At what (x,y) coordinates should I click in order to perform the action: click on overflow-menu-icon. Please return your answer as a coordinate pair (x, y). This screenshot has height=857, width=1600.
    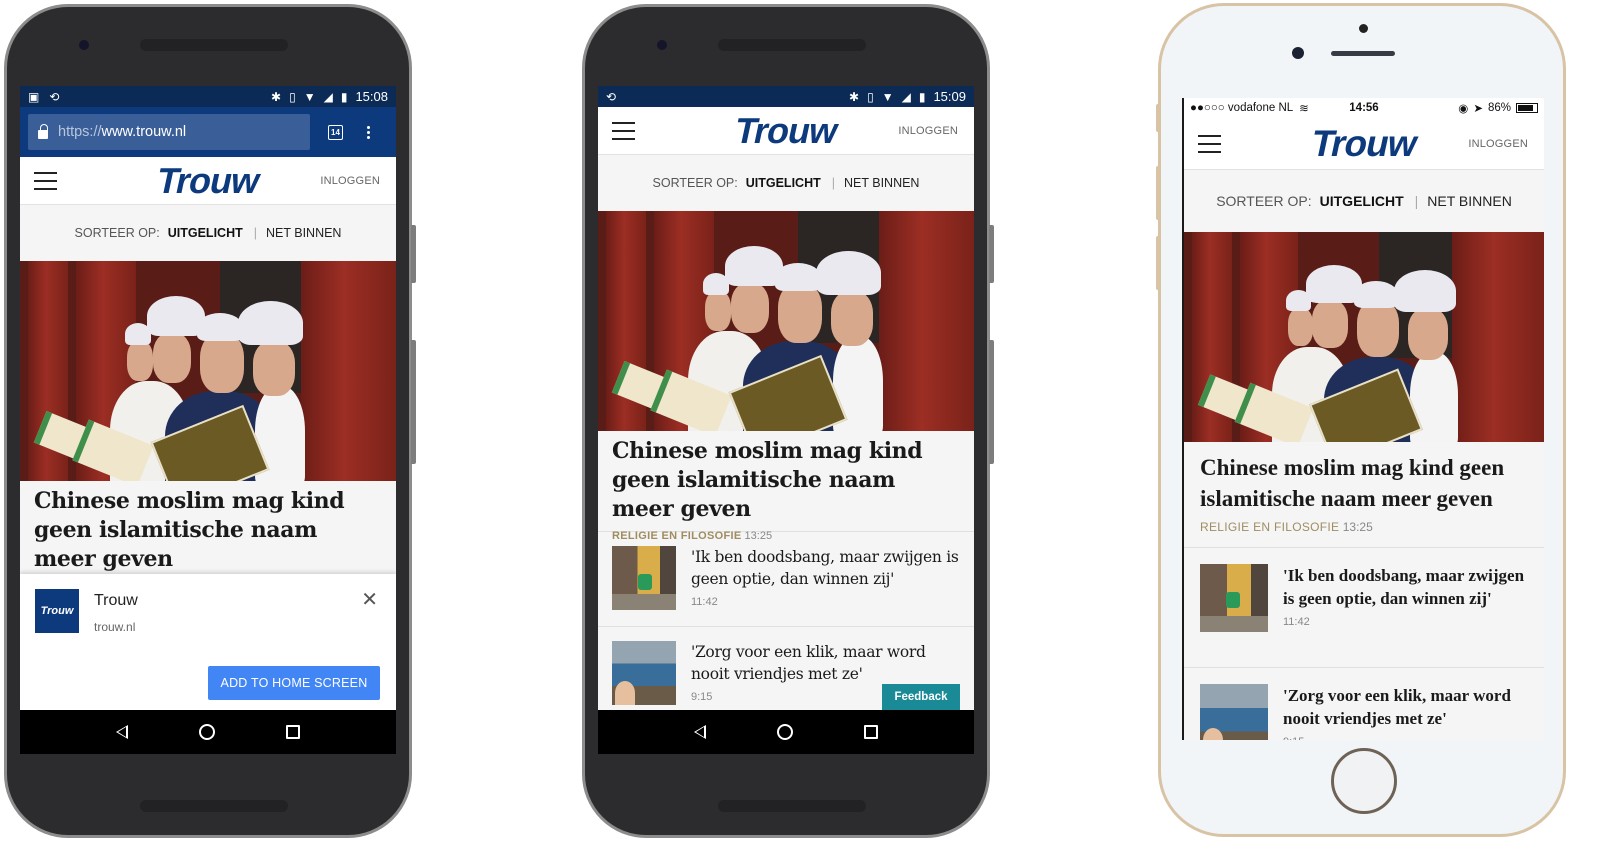
    Looking at the image, I should click on (368, 132).